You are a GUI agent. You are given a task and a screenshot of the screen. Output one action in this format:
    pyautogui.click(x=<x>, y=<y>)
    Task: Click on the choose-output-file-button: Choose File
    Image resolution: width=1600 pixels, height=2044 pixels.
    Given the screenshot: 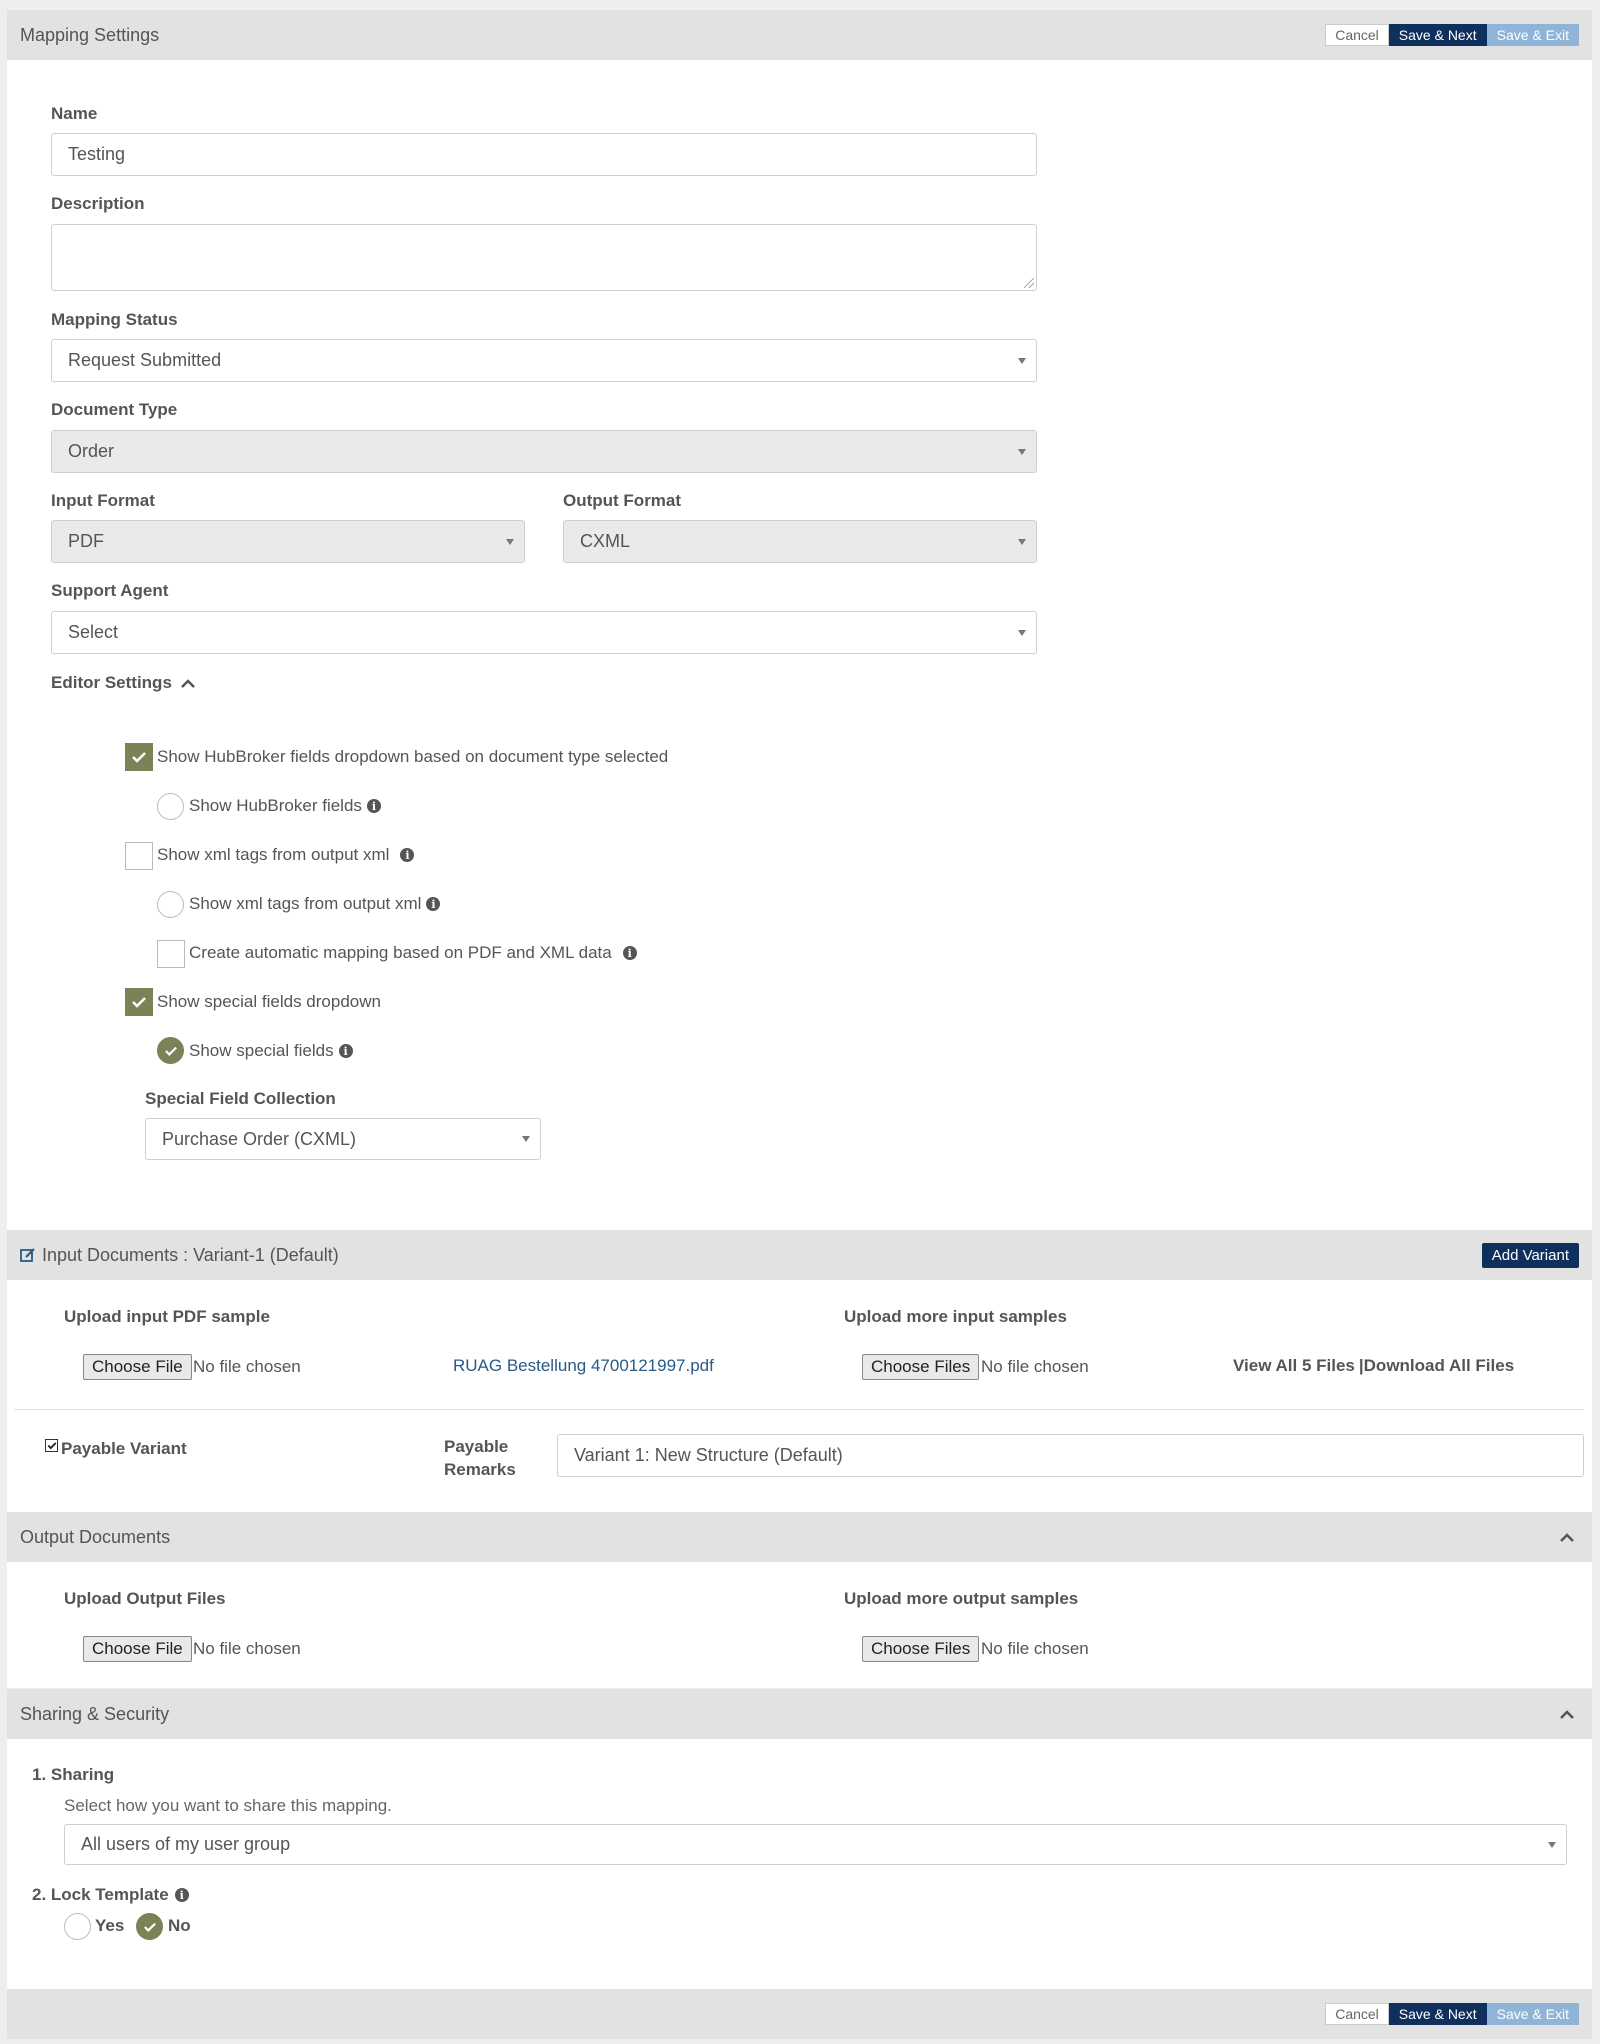 What is the action you would take?
    pyautogui.click(x=137, y=1649)
    